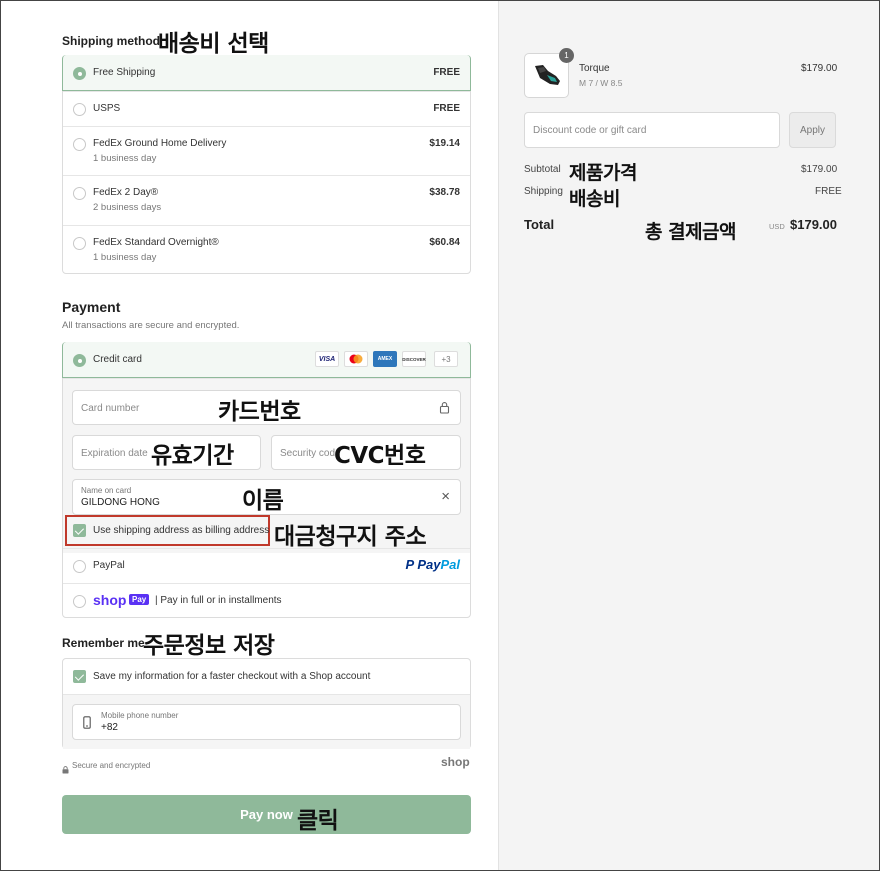 The width and height of the screenshot is (880, 871). What do you see at coordinates (409, 564) in the screenshot?
I see `paypal-p-mark: P` at bounding box center [409, 564].